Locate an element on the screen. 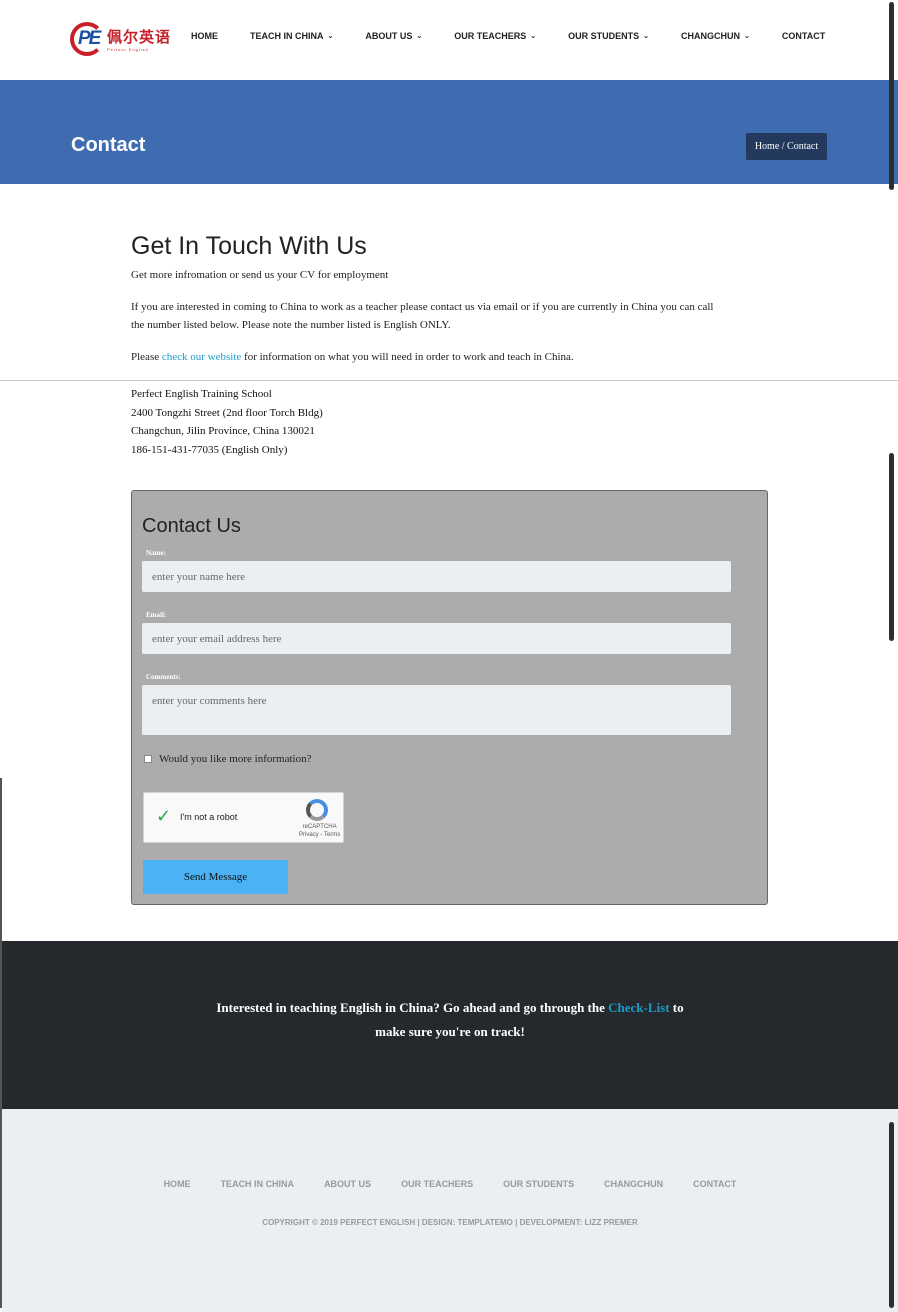 The width and height of the screenshot is (898, 1312). nav-contact: CONTACT is located at coordinates (803, 36).